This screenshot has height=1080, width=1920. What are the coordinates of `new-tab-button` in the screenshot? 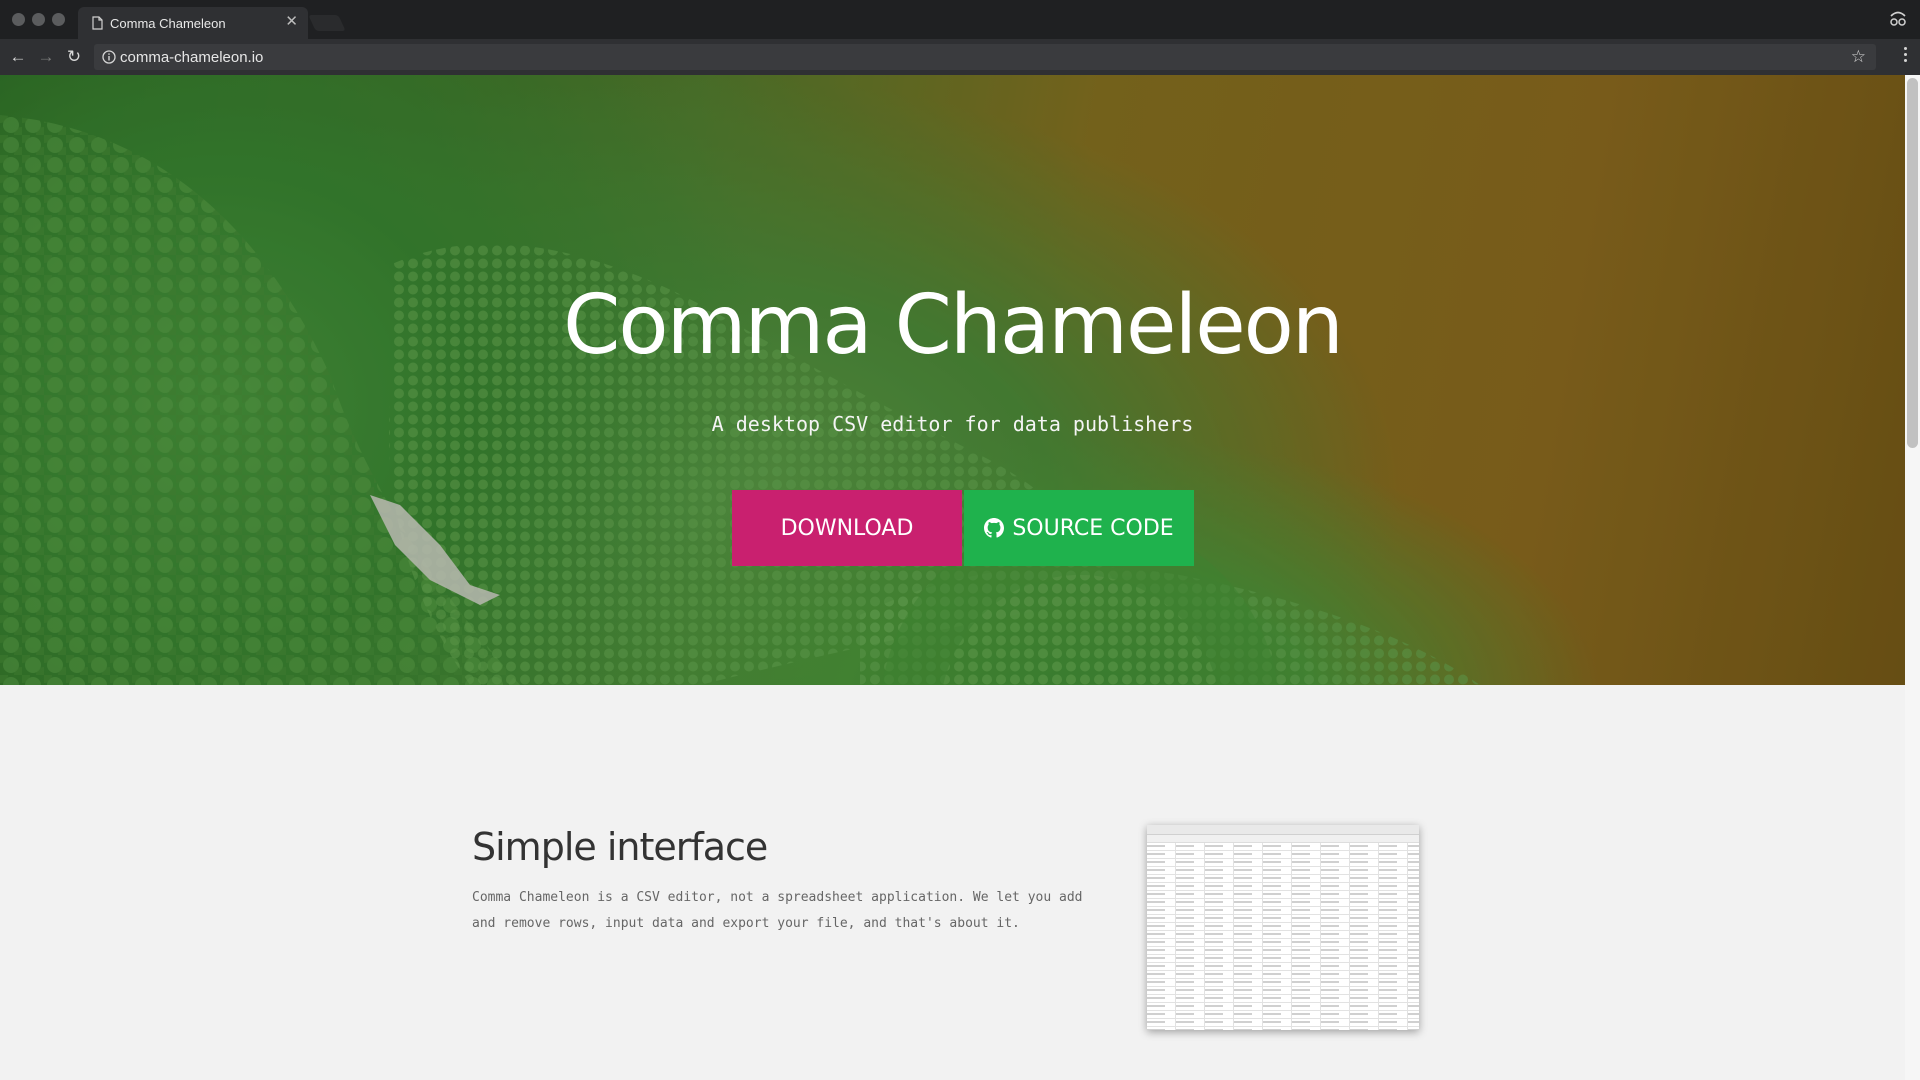 It's located at (327, 23).